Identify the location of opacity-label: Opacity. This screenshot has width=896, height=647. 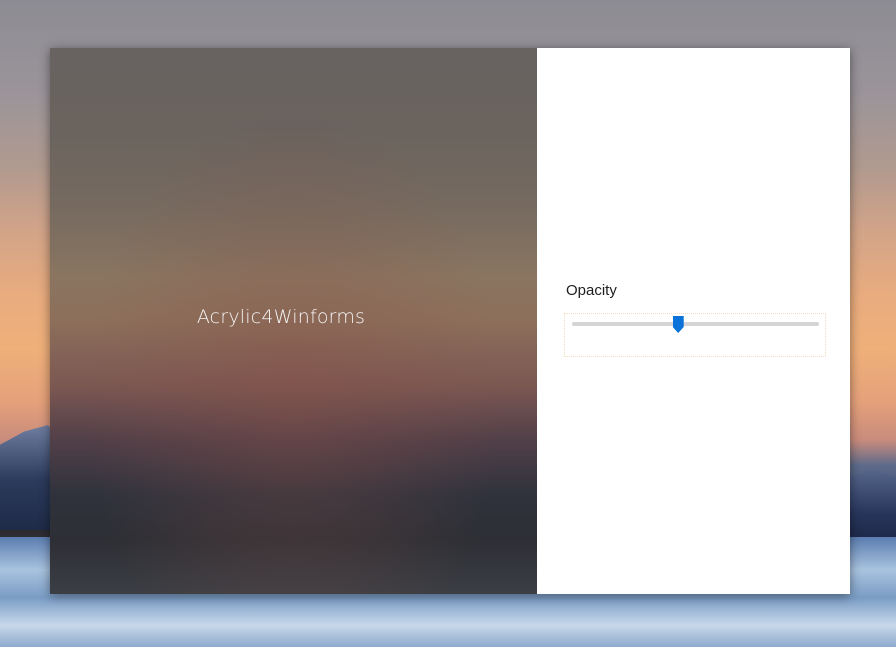
(591, 290).